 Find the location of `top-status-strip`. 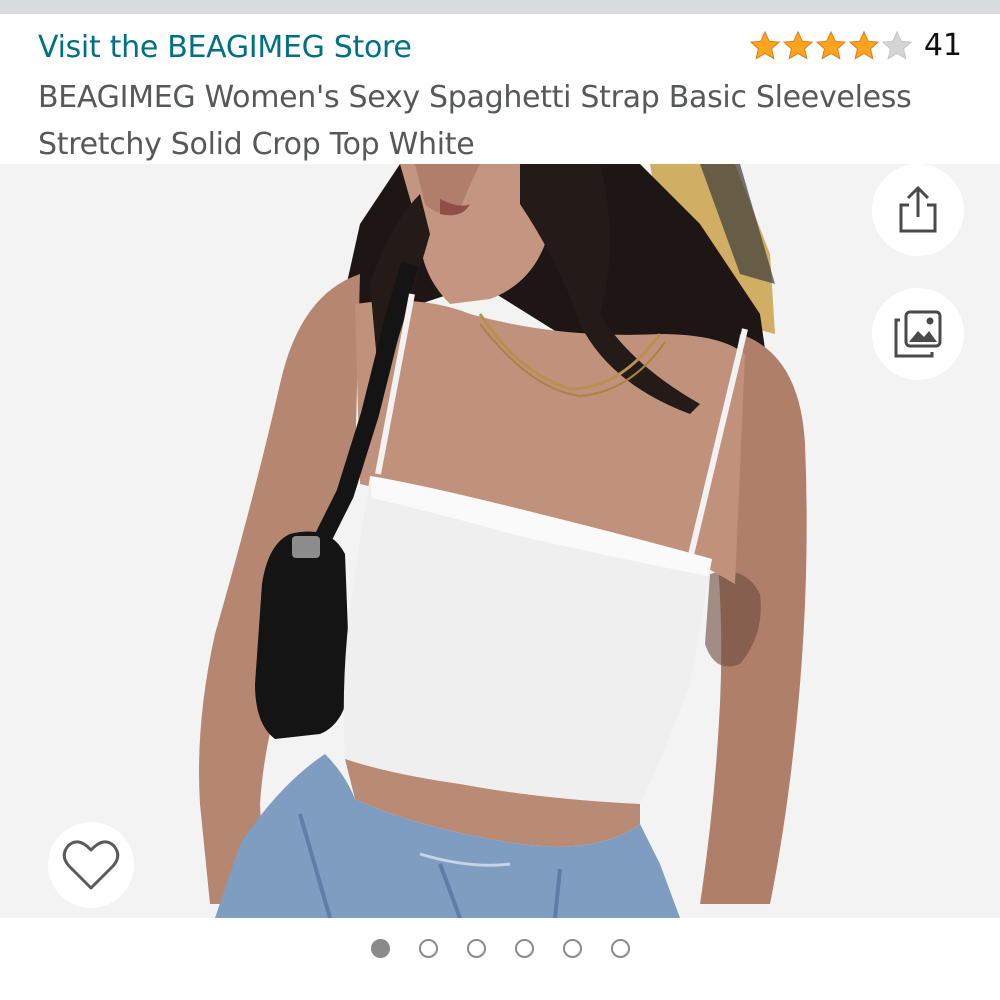

top-status-strip is located at coordinates (500, 7).